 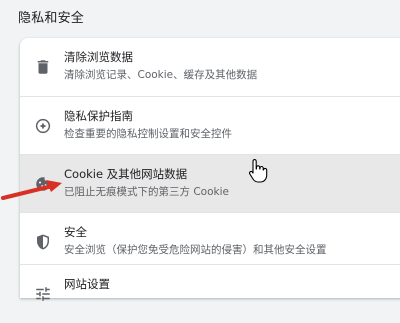 What do you see at coordinates (126, 174) in the screenshot?
I see `item-title: Cookie 及其他网站数据` at bounding box center [126, 174].